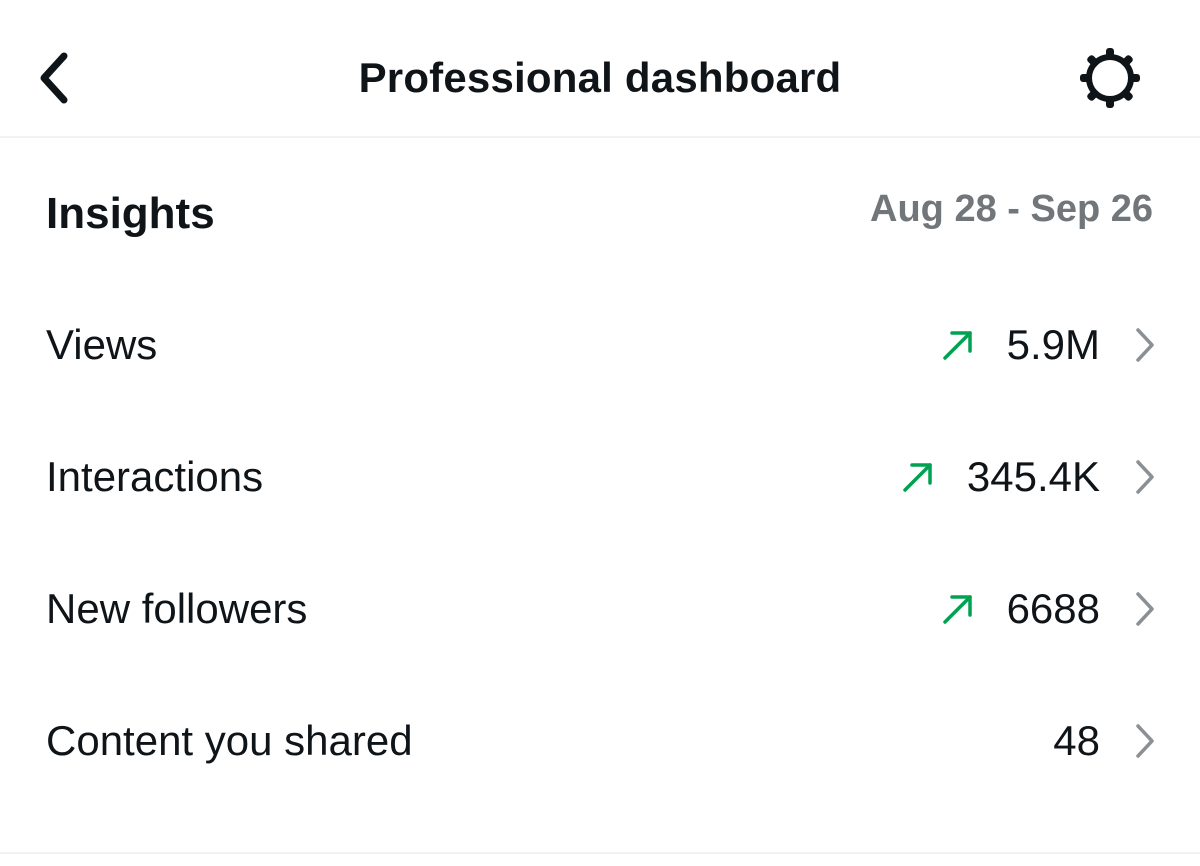 Image resolution: width=1200 pixels, height=866 pixels. I want to click on metric-label: Content you shared, so click(229, 740).